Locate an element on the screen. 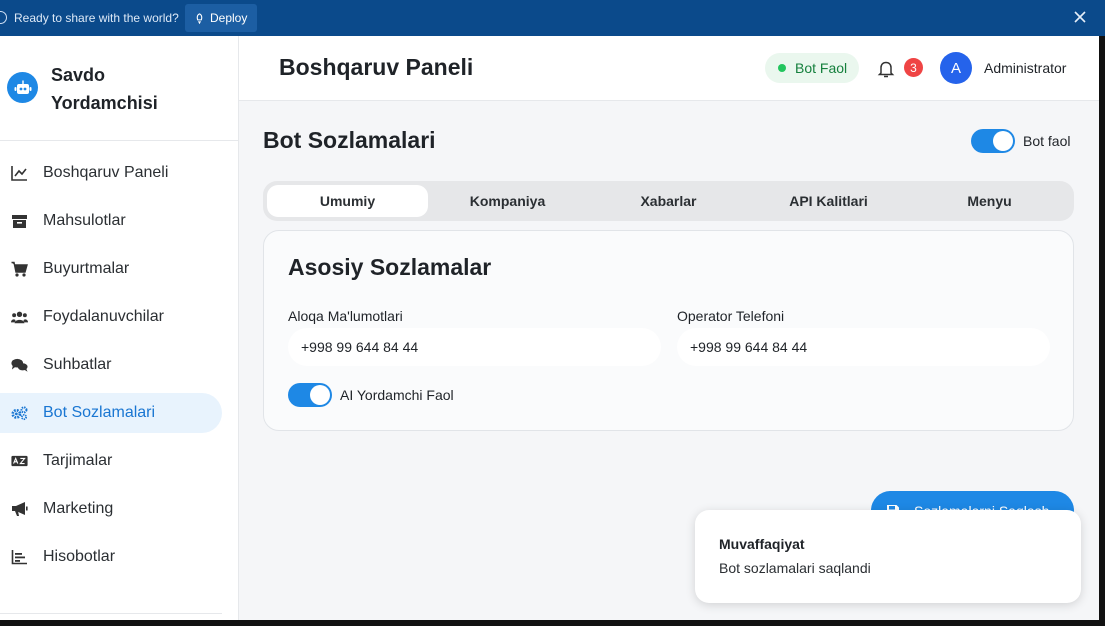 The height and width of the screenshot is (626, 1105). brand-title: Savdo Yordamchisi is located at coordinates (104, 89).